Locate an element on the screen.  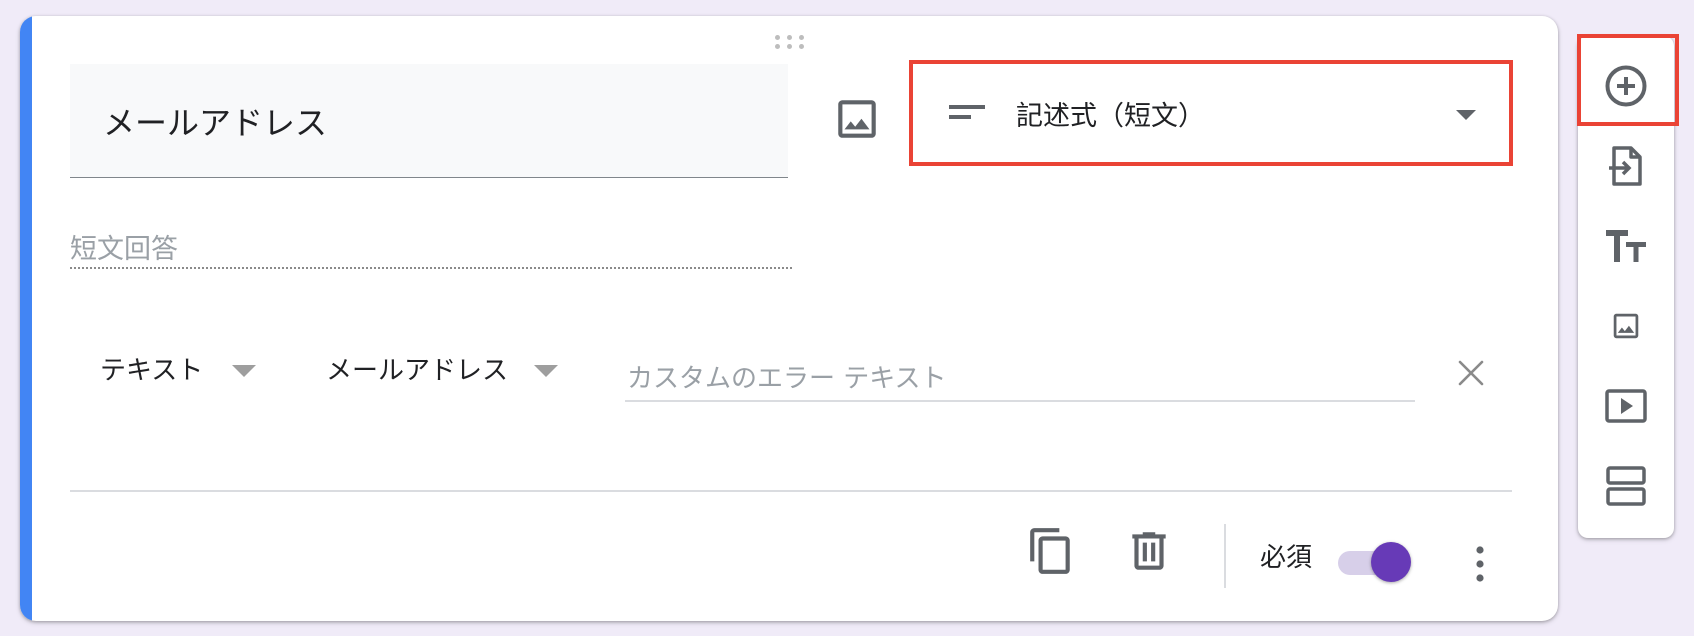
add-video-button is located at coordinates (1626, 406).